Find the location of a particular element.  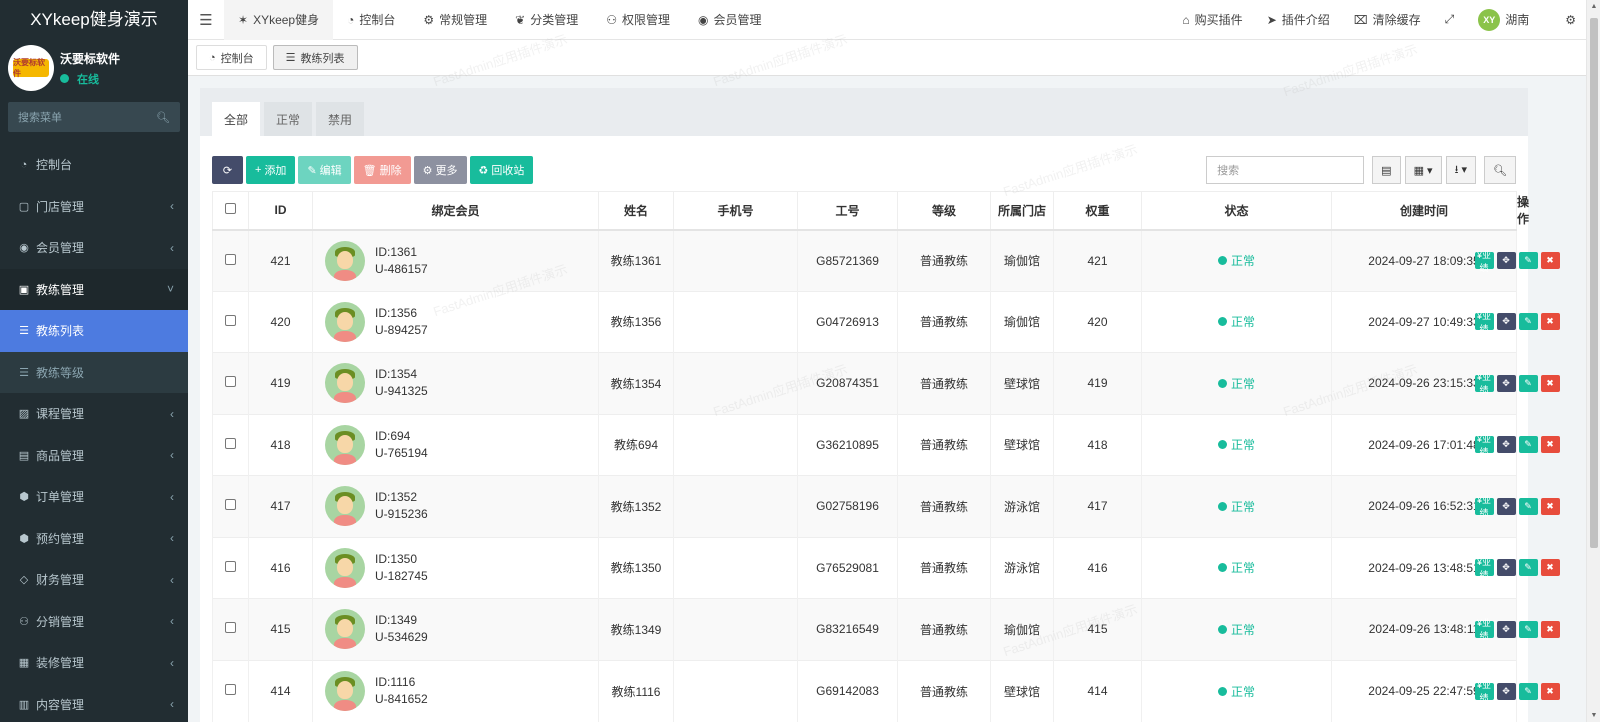

more-button: ⚙ 更多 is located at coordinates (440, 170).